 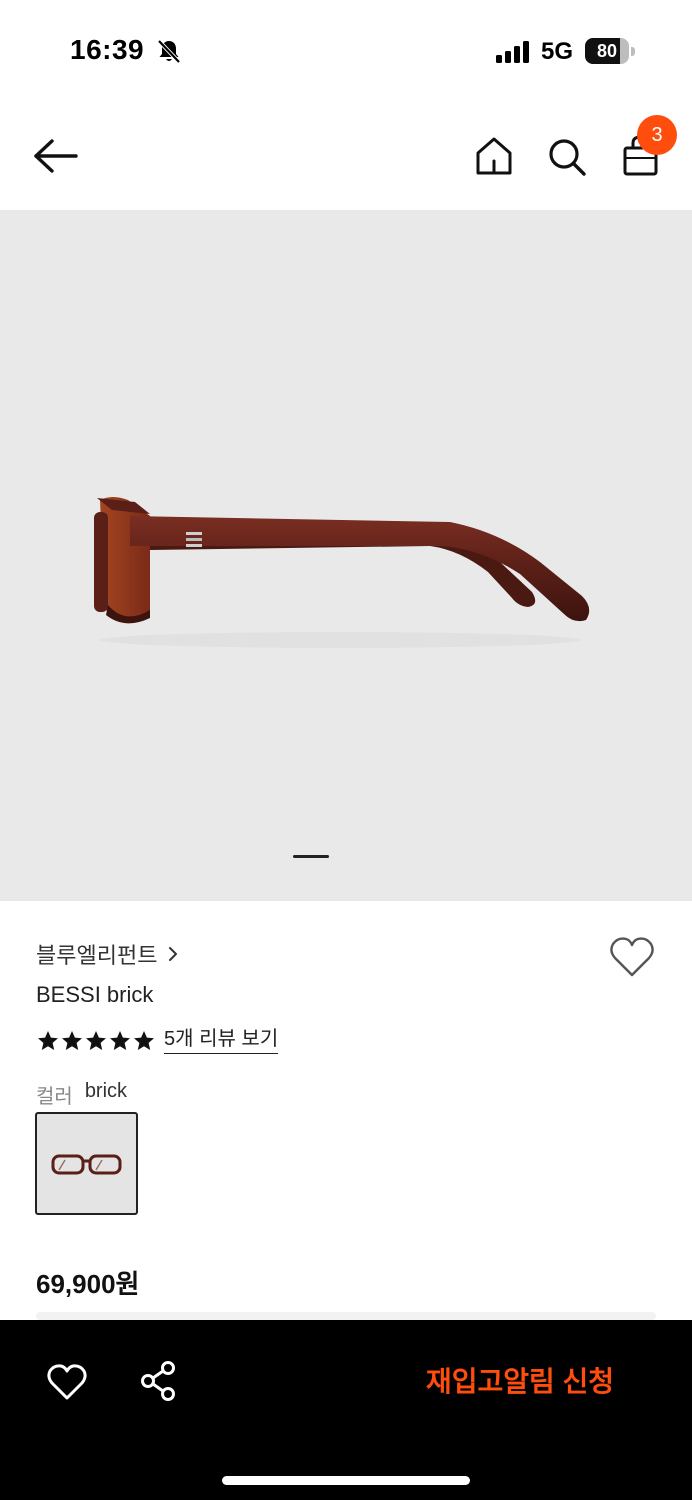 I want to click on back-arrow-icon, so click(x=56, y=156).